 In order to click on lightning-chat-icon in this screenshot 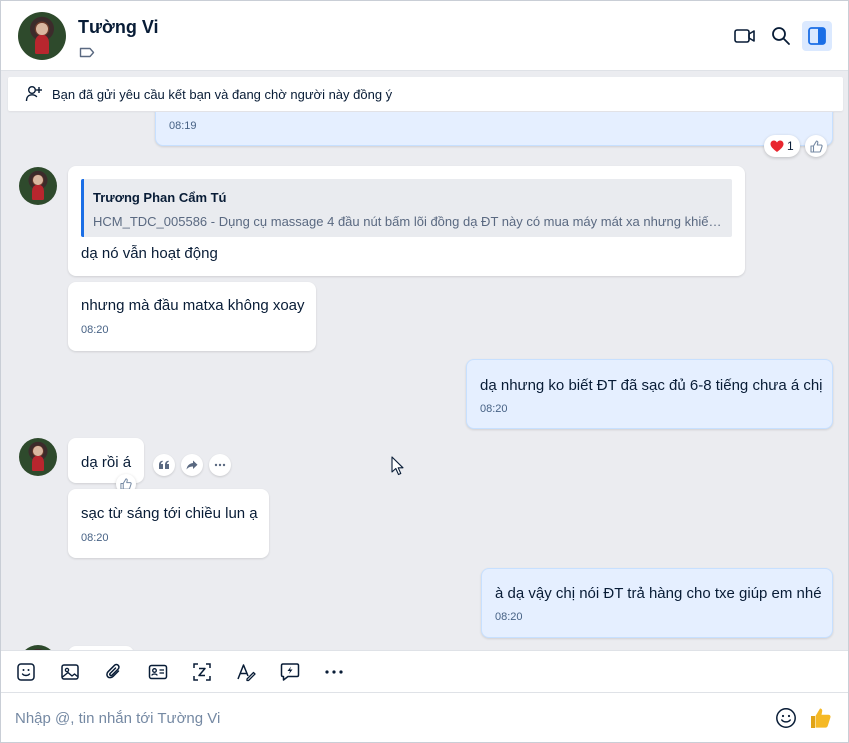, I will do `click(290, 672)`.